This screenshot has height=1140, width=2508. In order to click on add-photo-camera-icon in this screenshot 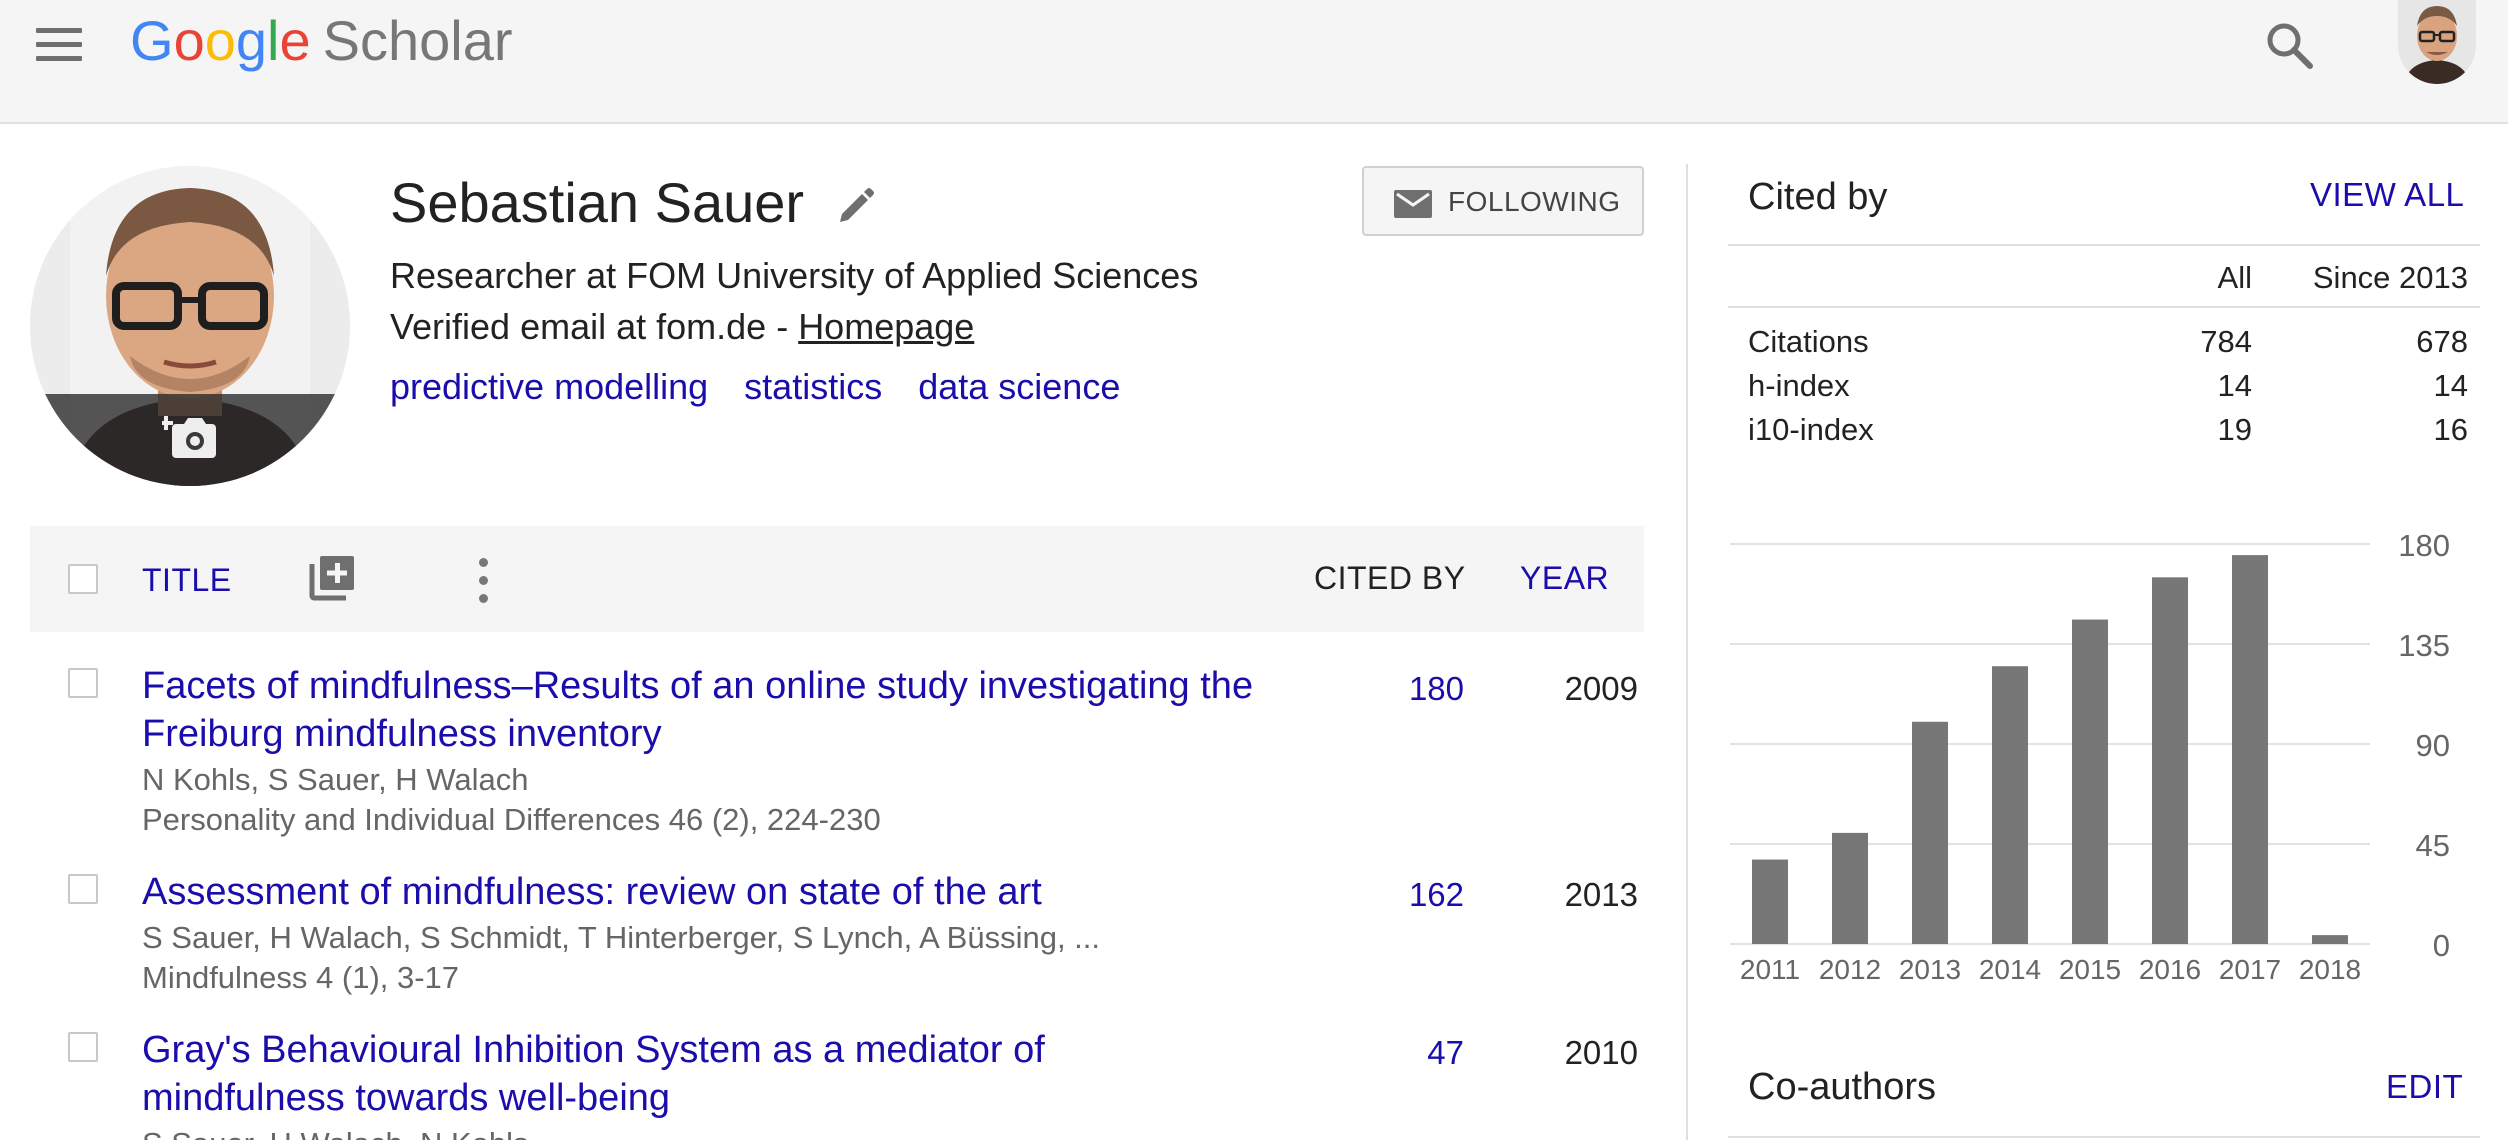, I will do `click(188, 438)`.